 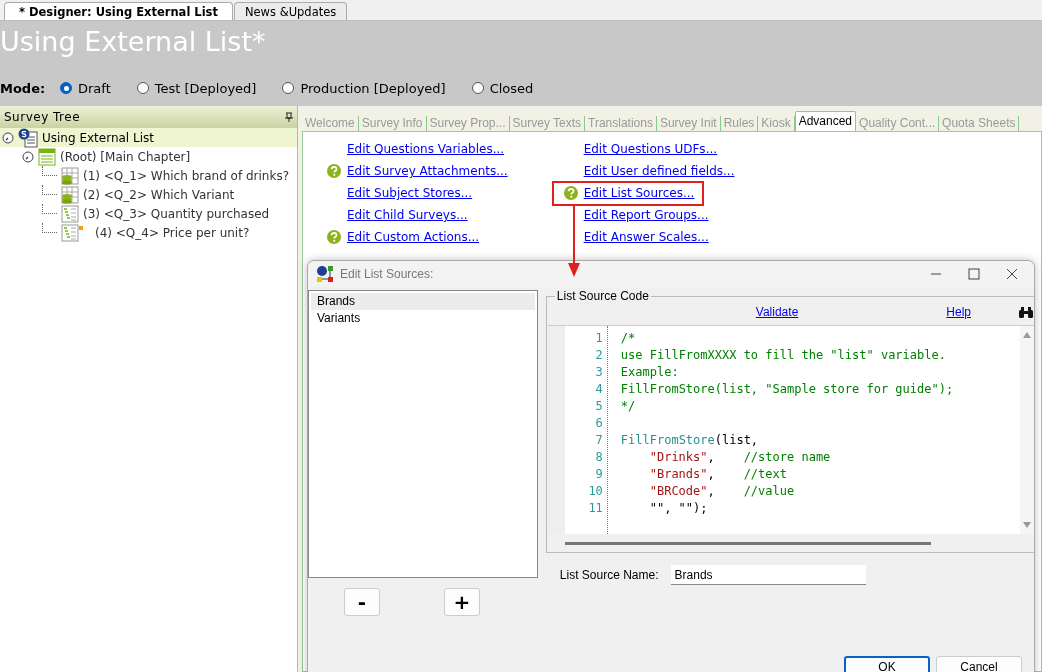 What do you see at coordinates (462, 602) in the screenshot?
I see `add-button: +` at bounding box center [462, 602].